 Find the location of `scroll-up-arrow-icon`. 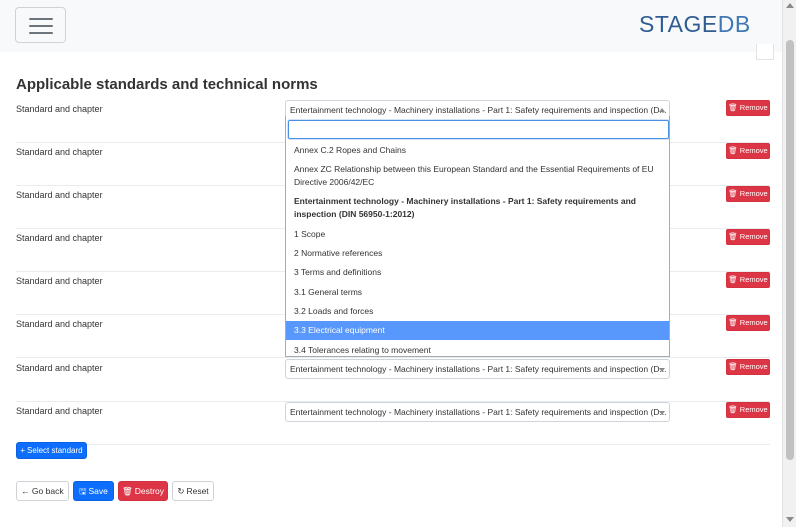

scroll-up-arrow-icon is located at coordinates (790, 5).